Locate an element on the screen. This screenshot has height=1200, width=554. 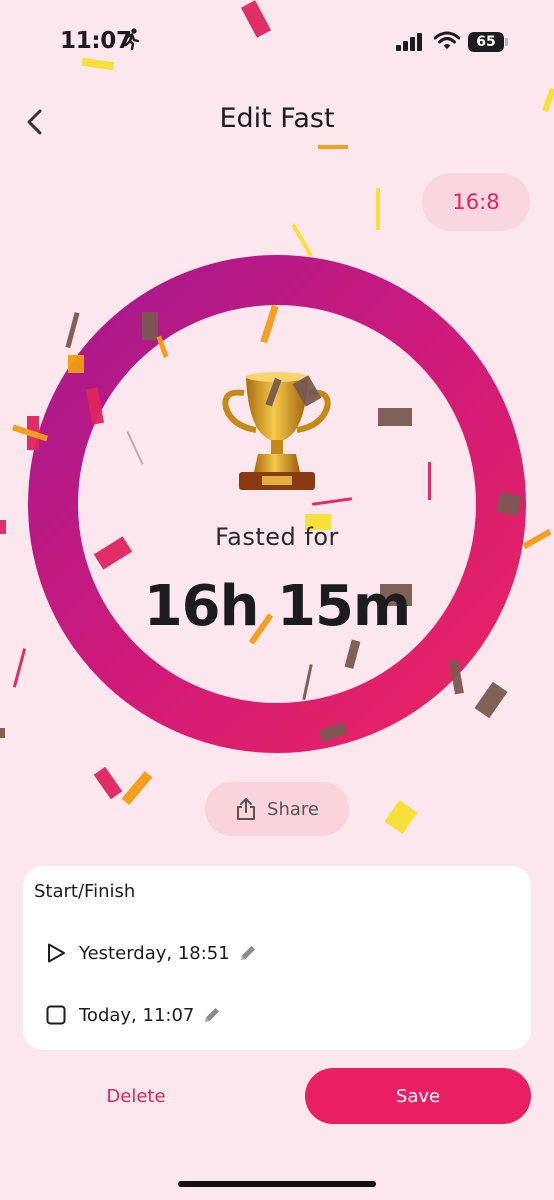
share-icon is located at coordinates (246, 809).